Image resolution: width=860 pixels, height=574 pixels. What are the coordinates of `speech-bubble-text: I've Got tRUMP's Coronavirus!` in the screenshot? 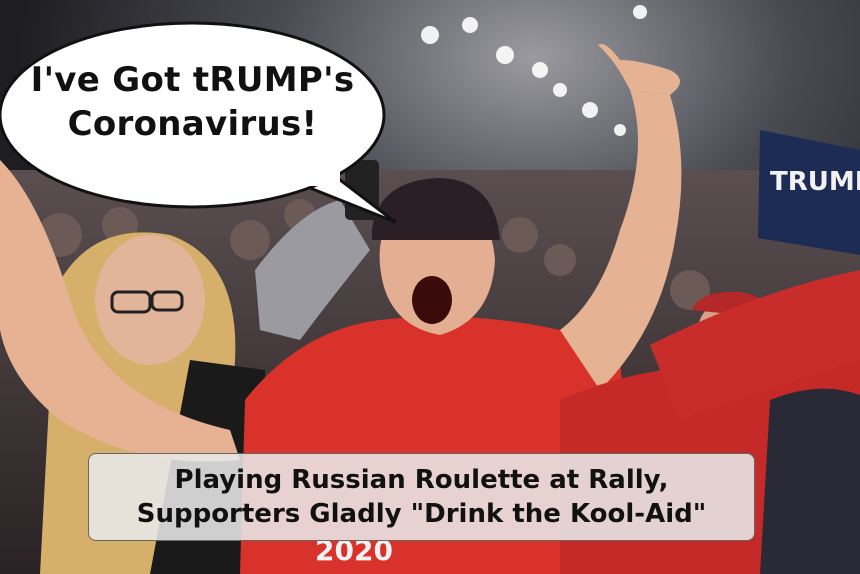 It's located at (192, 102).